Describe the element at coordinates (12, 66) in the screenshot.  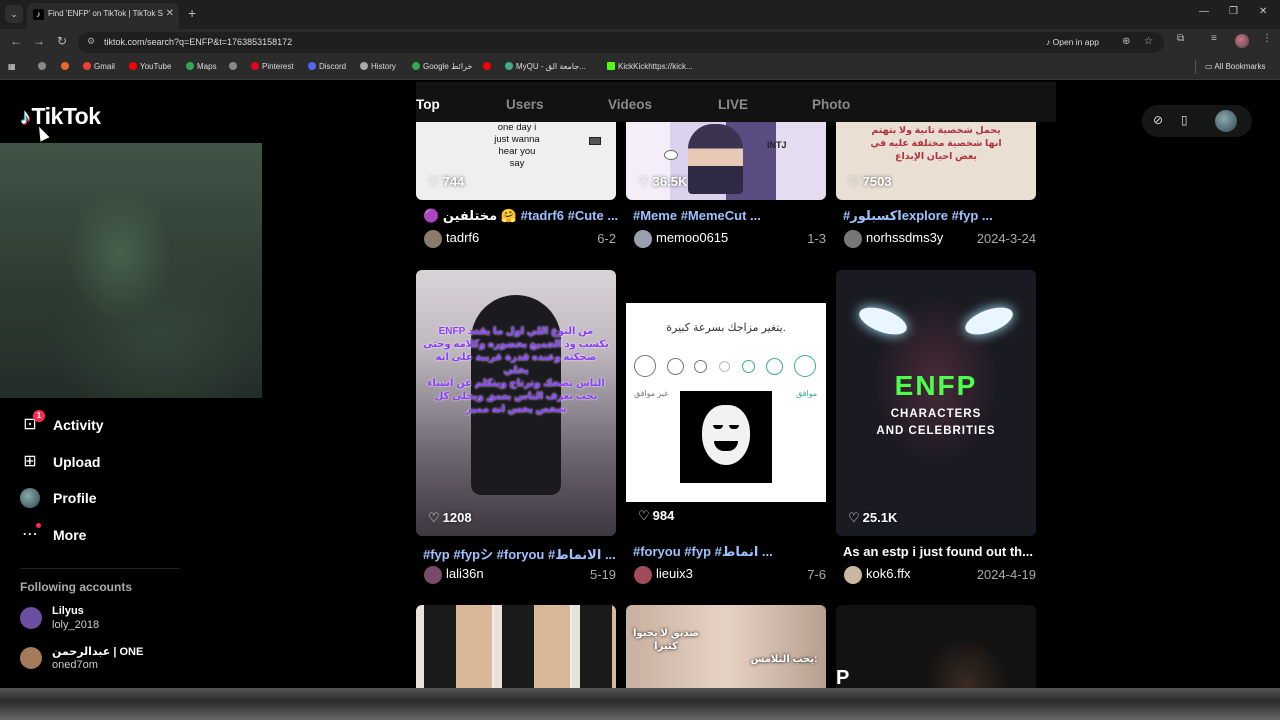
I see `apps-grid-icon: ▦` at that location.